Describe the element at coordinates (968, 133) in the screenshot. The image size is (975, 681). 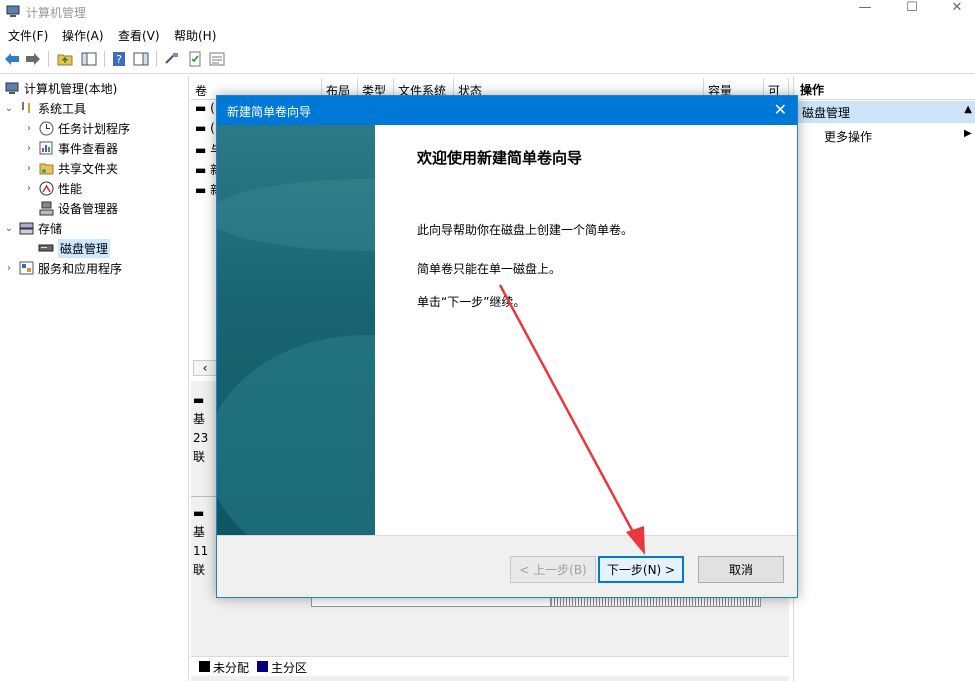
I see `chevron-right-icon: ▶` at that location.